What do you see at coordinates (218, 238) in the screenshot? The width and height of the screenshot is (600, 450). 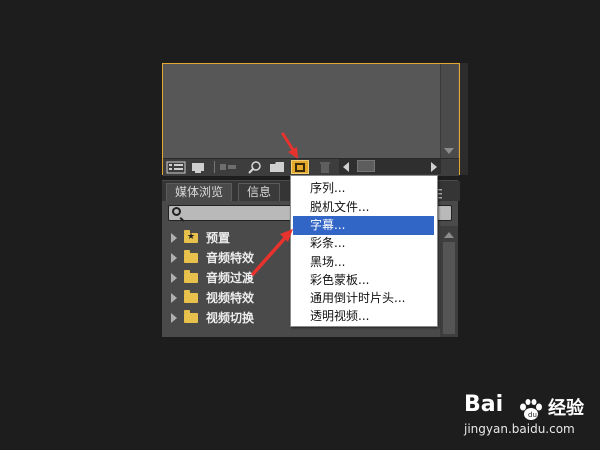 I see `tree-item-label: 预置` at bounding box center [218, 238].